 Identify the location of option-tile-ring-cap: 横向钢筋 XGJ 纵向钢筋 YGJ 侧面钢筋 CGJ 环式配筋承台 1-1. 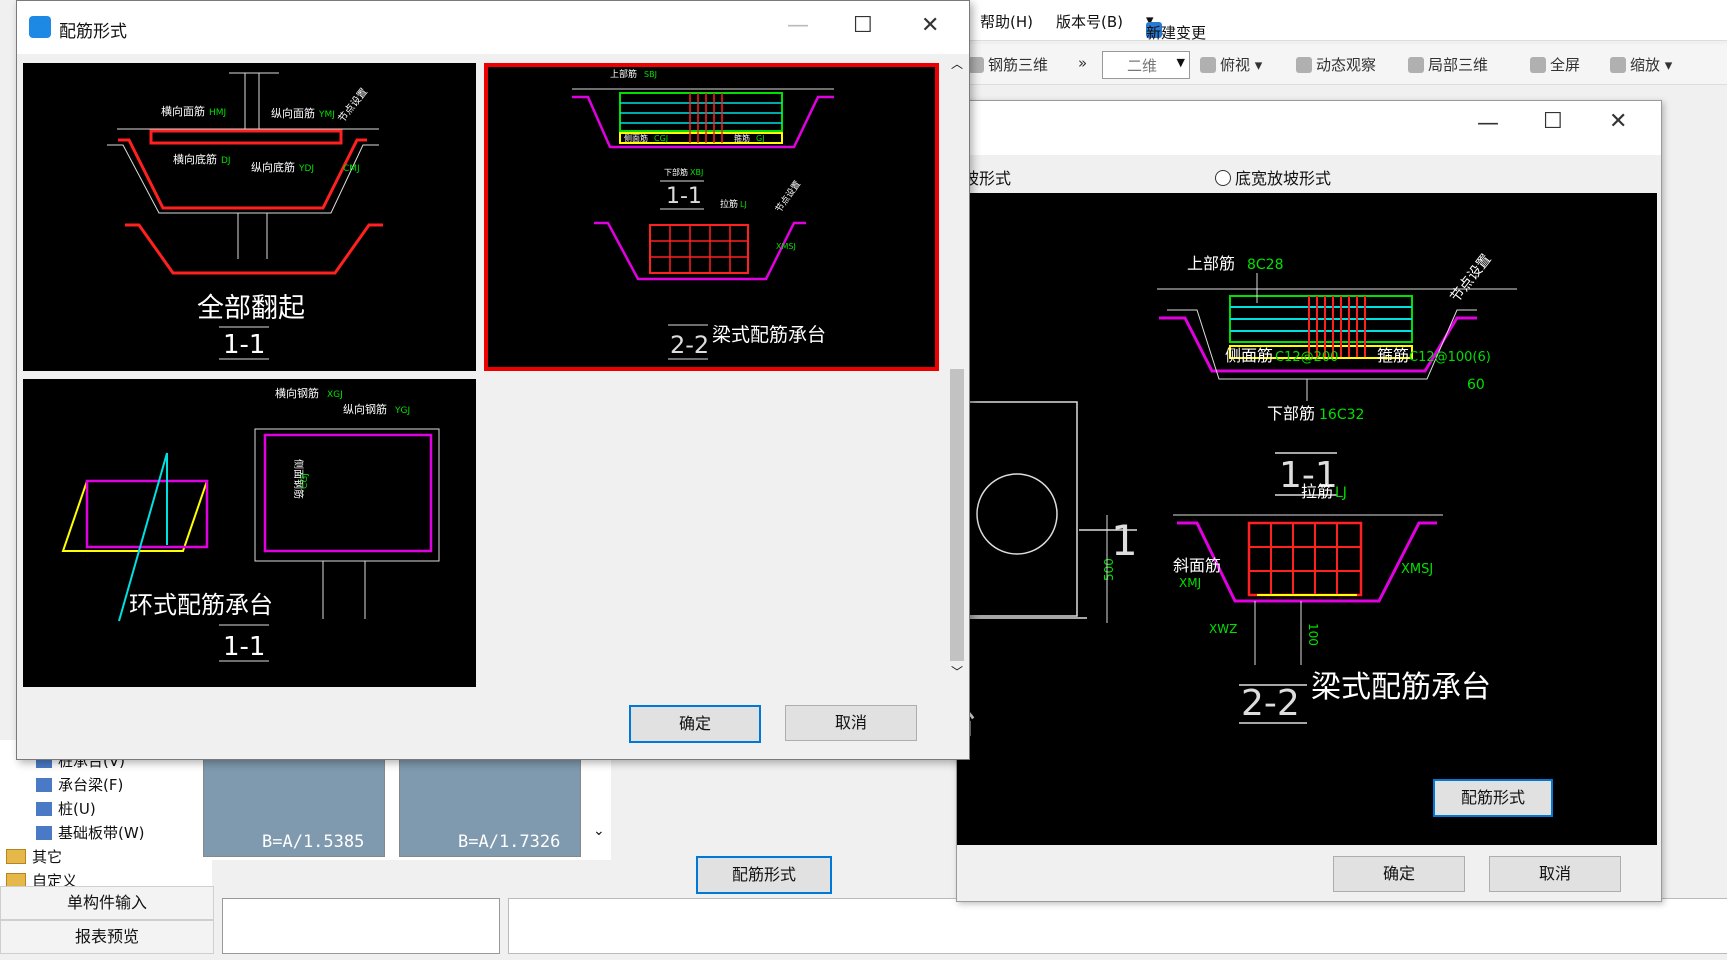
(249, 533).